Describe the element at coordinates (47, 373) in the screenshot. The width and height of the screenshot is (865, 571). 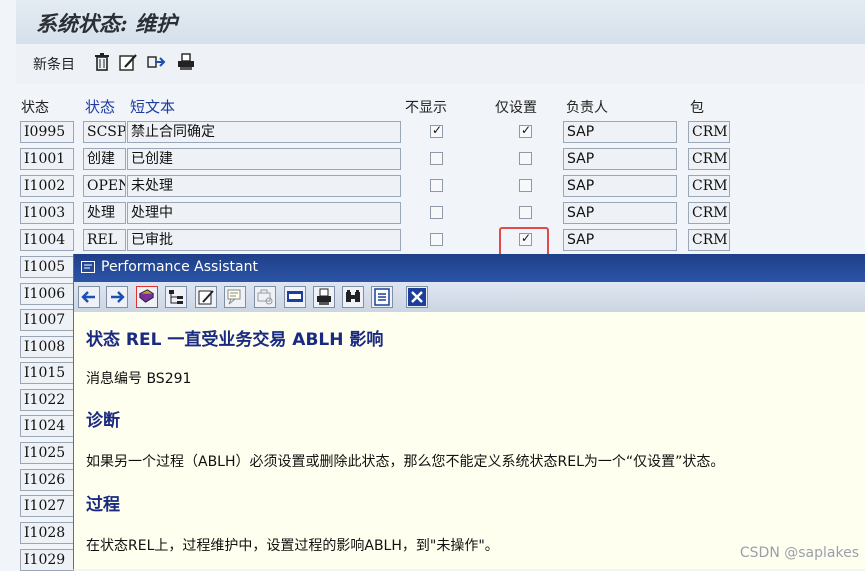
I see `status-cell: I1015` at that location.